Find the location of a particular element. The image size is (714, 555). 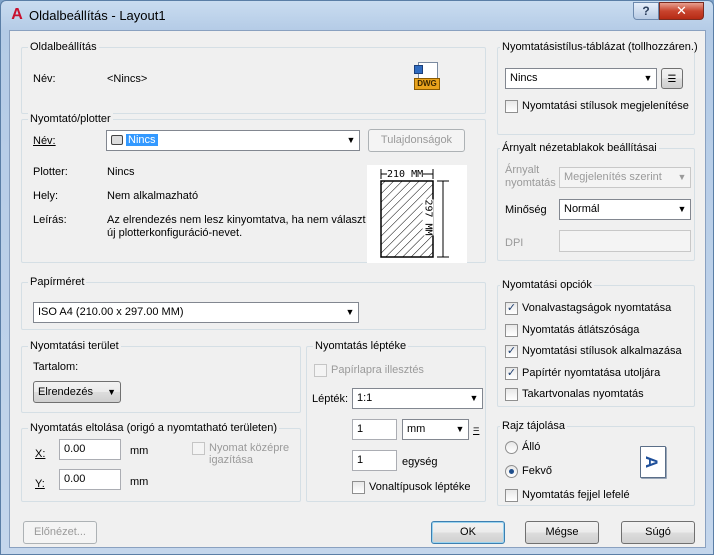

offset-x-unit: mm is located at coordinates (139, 451).